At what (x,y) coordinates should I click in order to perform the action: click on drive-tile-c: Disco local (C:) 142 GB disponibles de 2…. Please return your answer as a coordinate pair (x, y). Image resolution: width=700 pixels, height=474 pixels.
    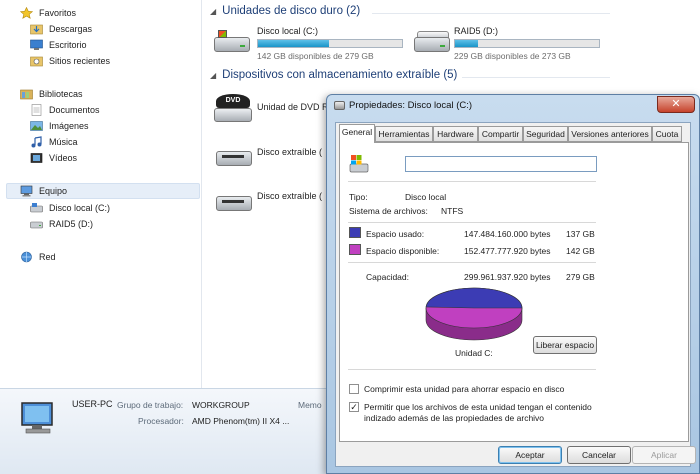
    Looking at the image, I should click on (314, 43).